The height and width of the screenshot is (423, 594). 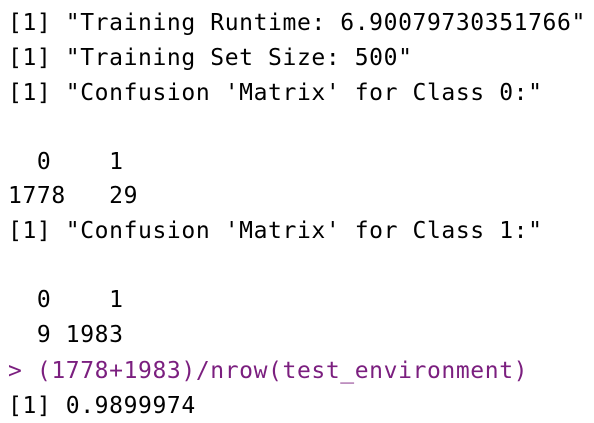 What do you see at coordinates (210, 58) in the screenshot?
I see `training-set-size-line: [1] "Training Set Size: 500"` at bounding box center [210, 58].